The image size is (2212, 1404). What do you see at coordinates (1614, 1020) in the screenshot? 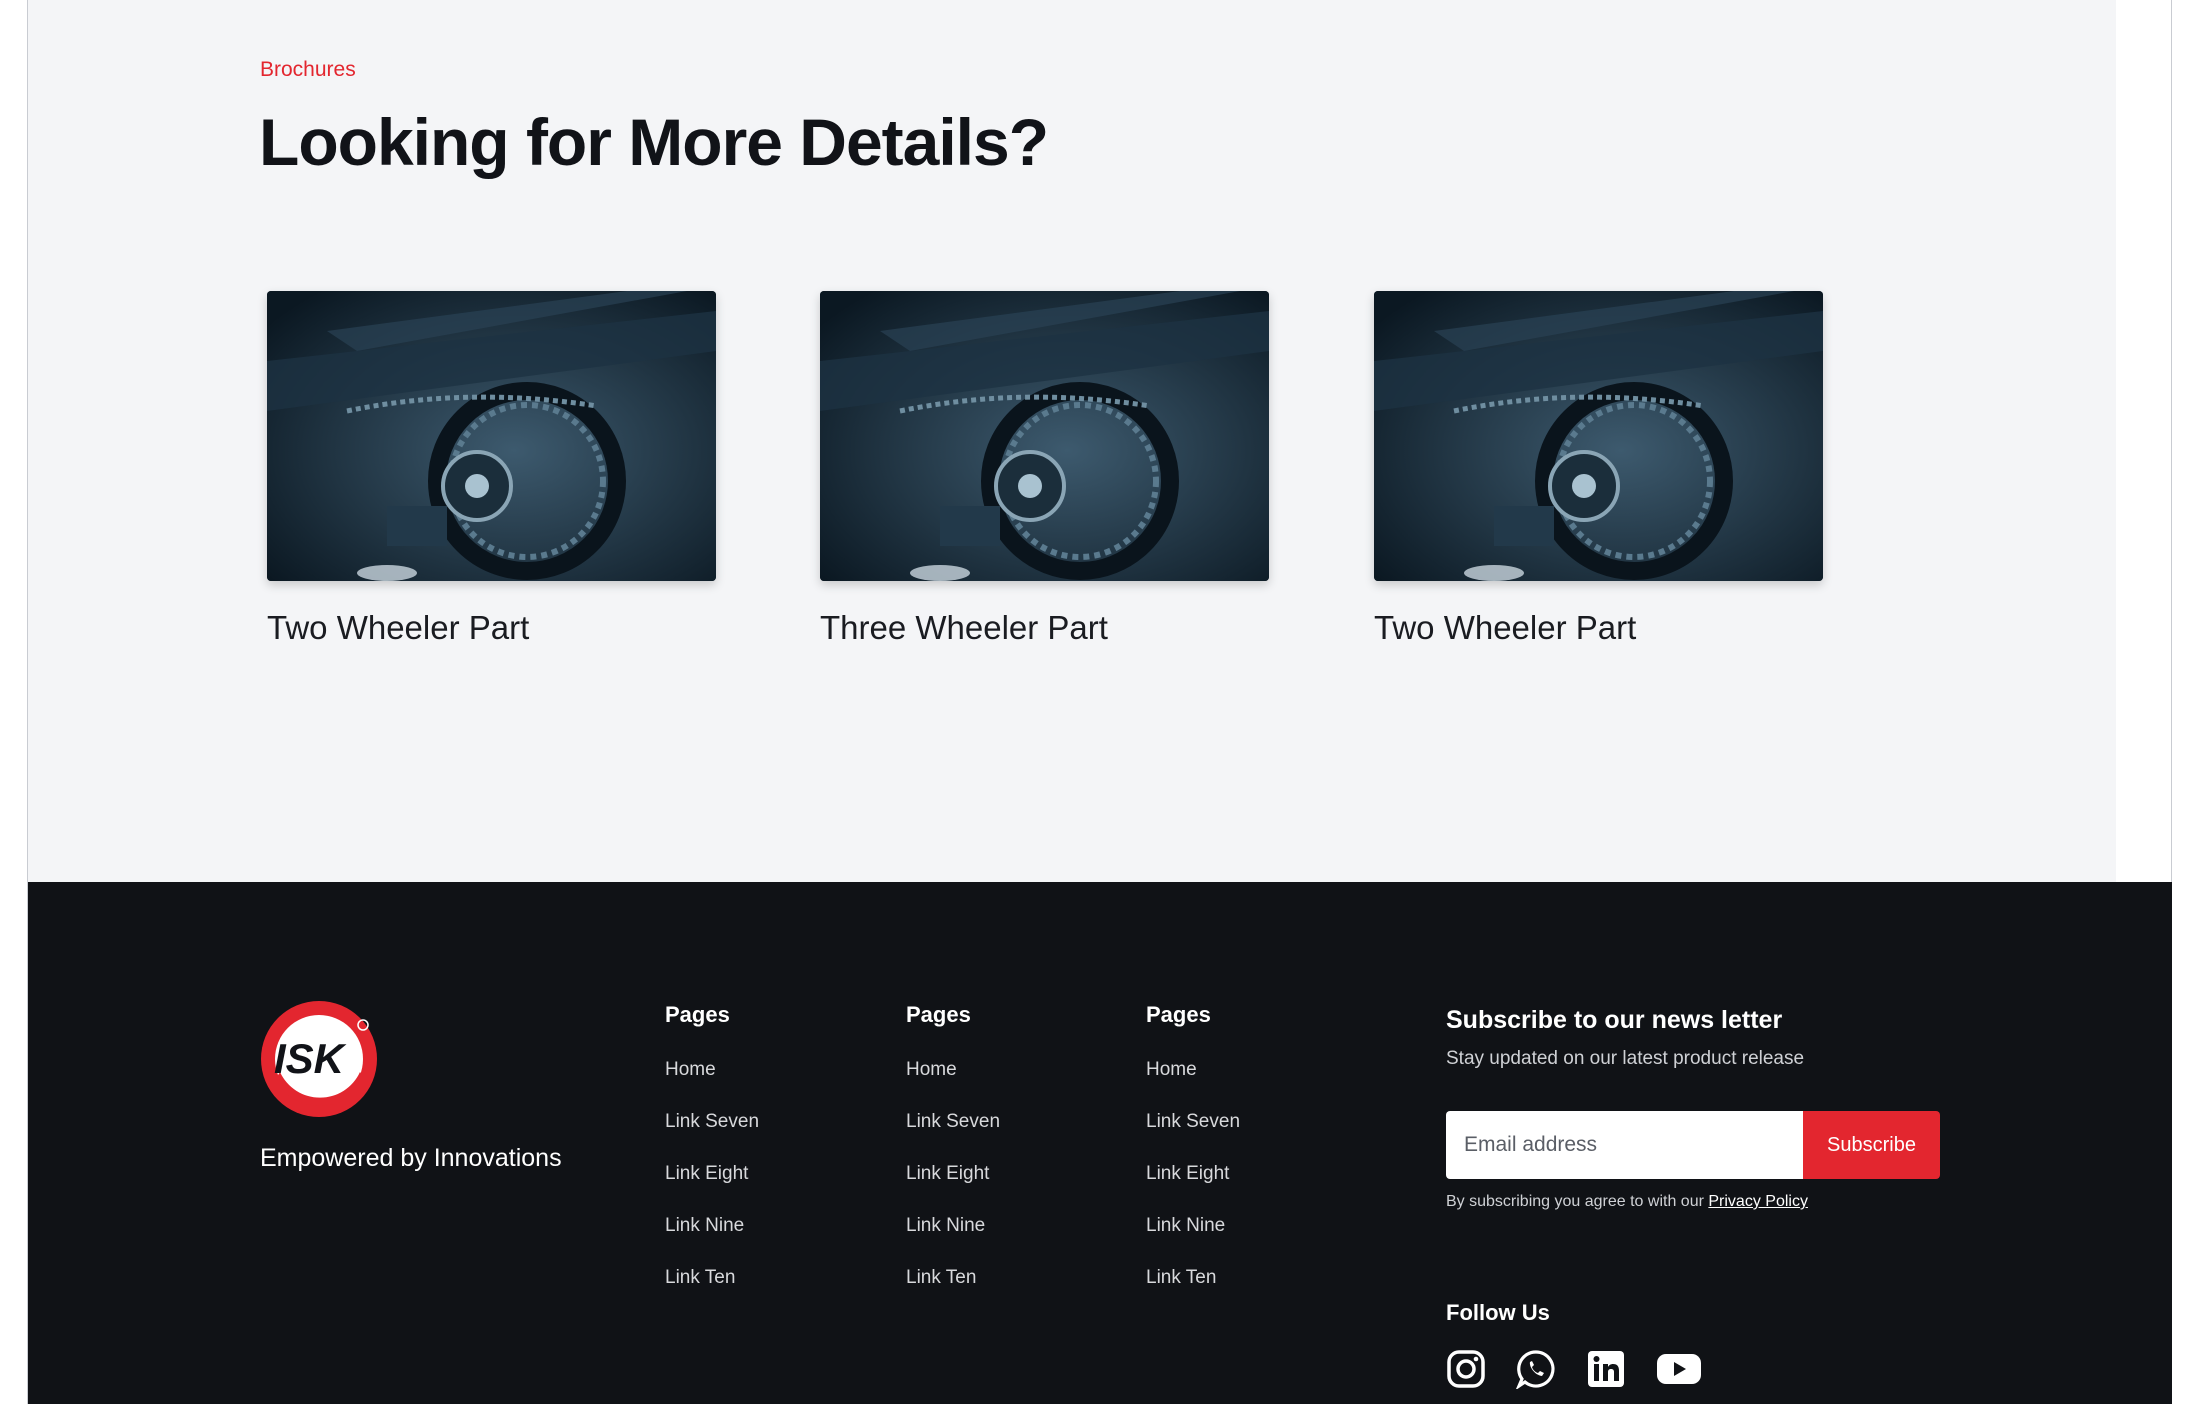
I see `newsletter-title: Subscribe to our news letter` at bounding box center [1614, 1020].